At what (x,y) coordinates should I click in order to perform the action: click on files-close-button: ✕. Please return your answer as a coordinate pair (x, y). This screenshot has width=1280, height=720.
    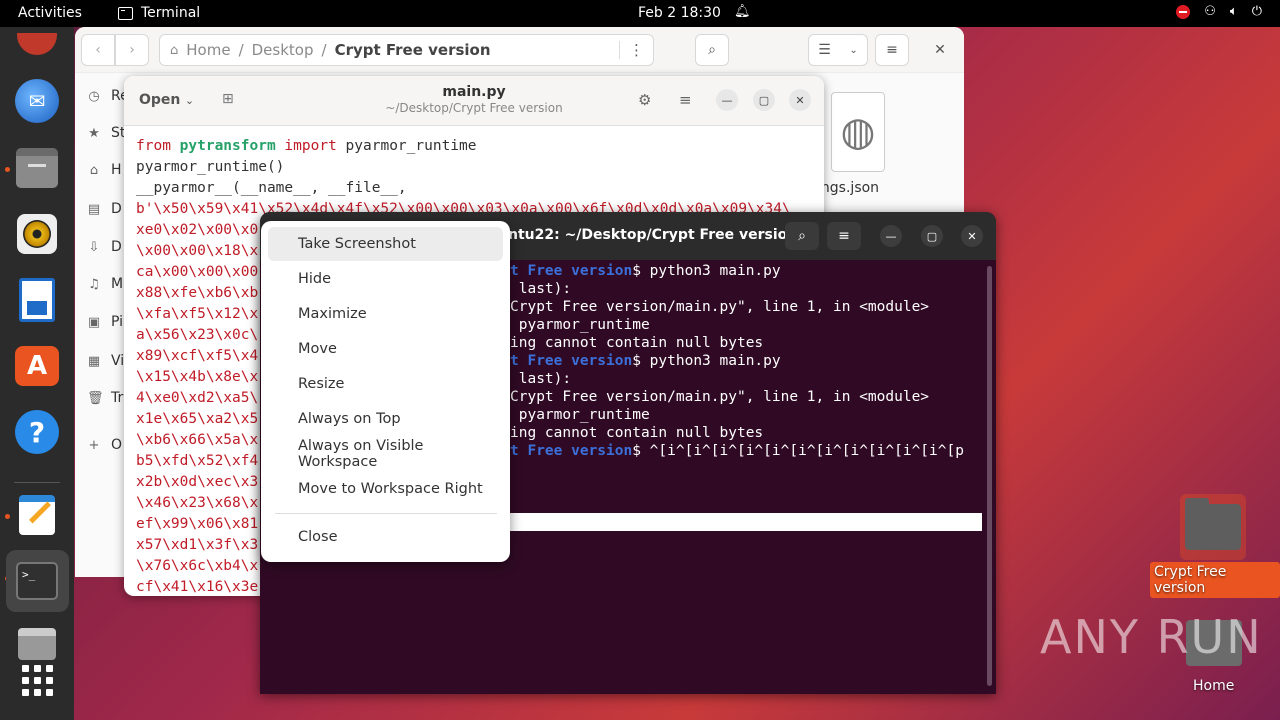
    Looking at the image, I should click on (940, 50).